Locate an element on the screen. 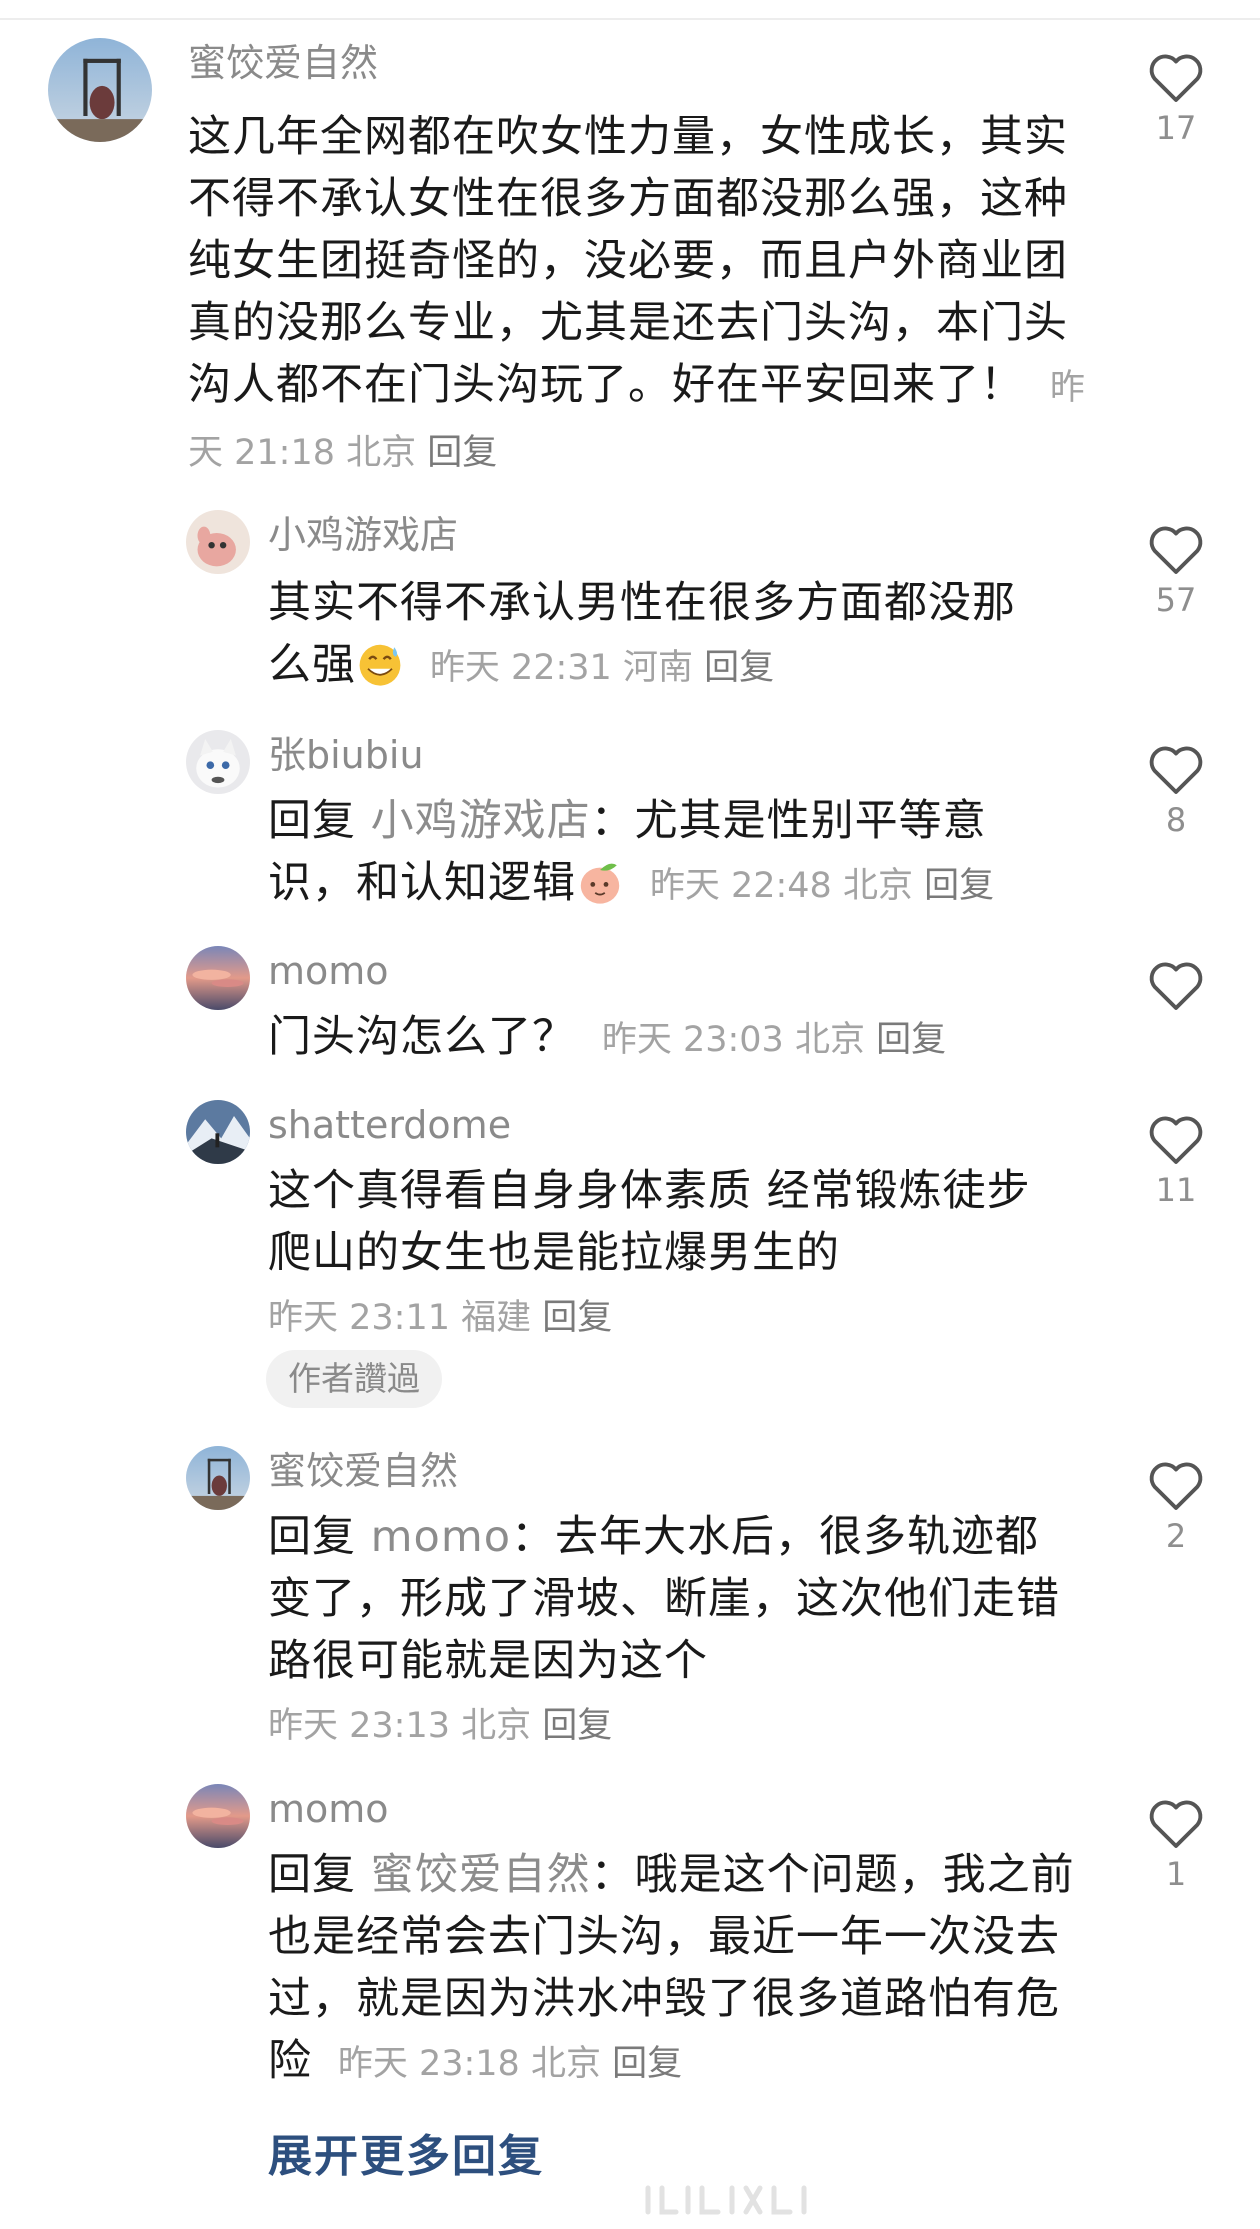 This screenshot has width=1260, height=2229. top-divider is located at coordinates (630, 19).